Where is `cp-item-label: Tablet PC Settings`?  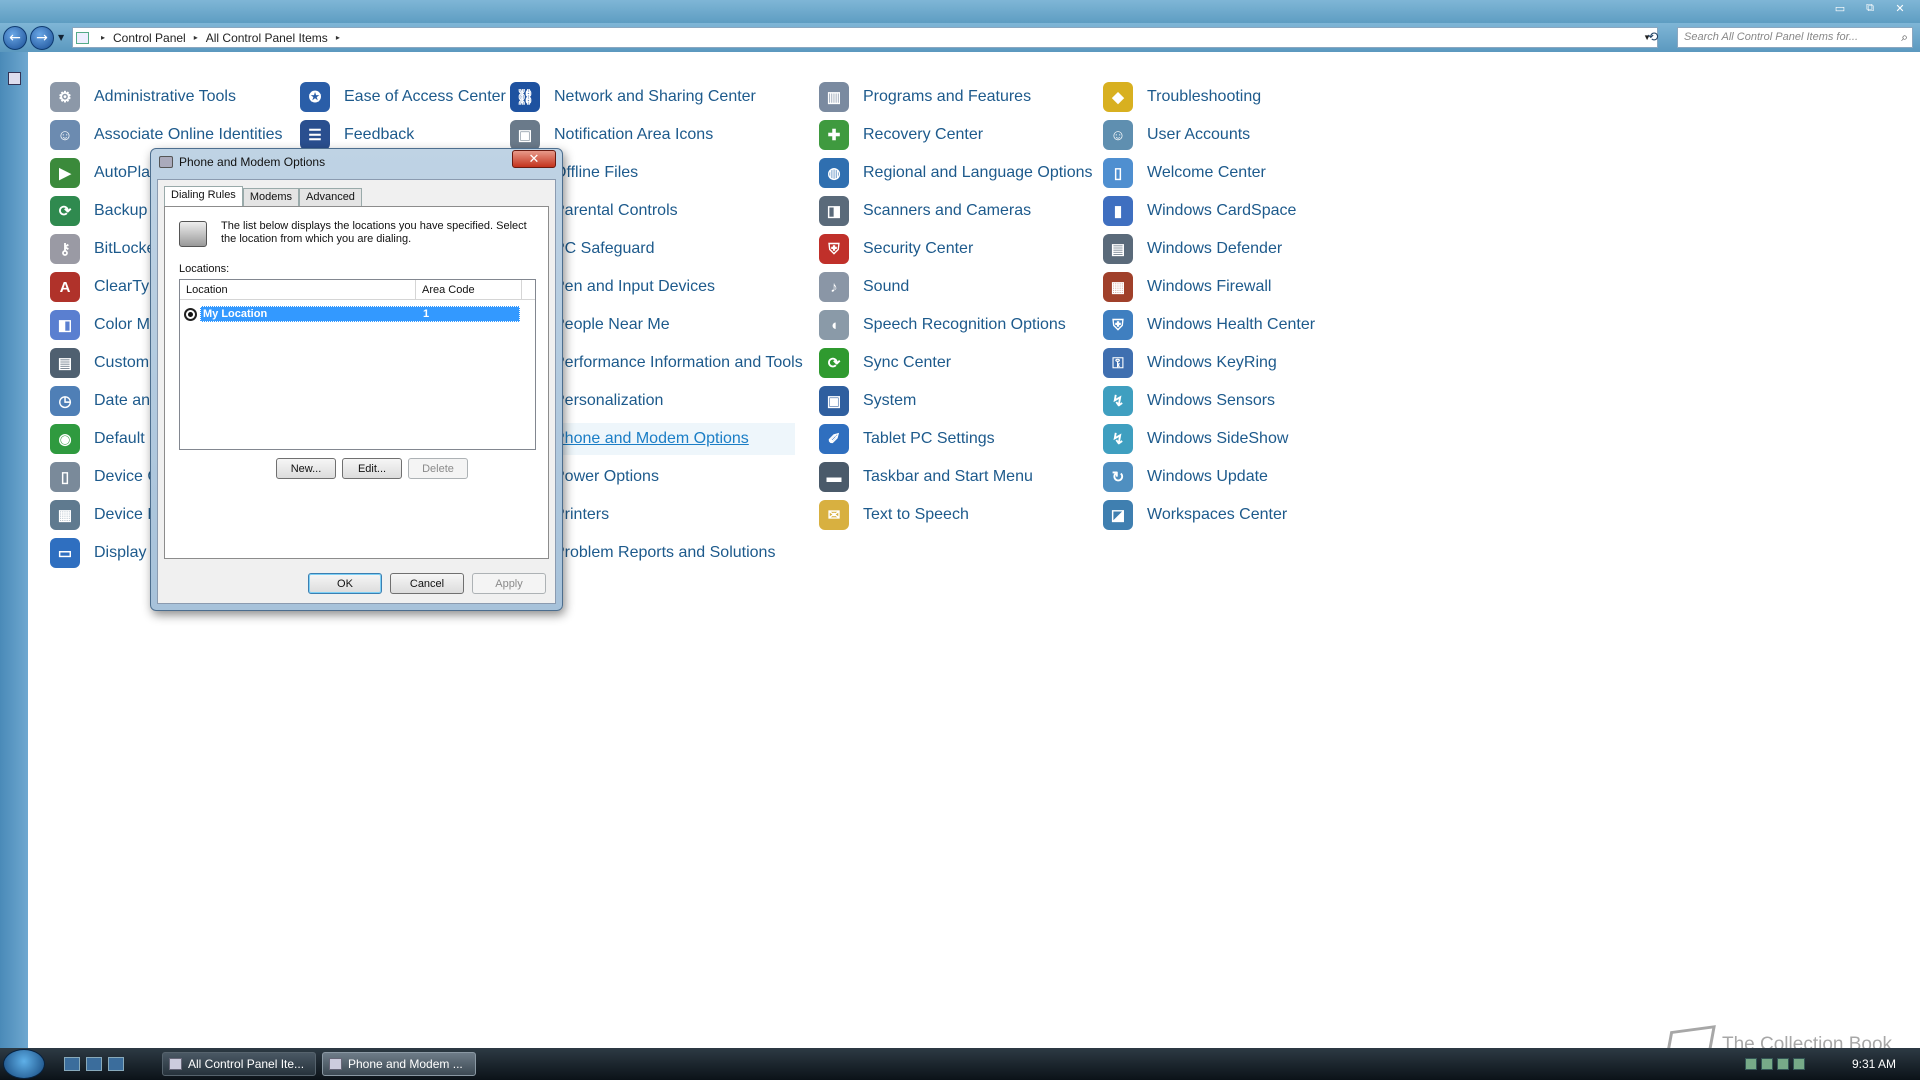
cp-item-label: Tablet PC Settings is located at coordinates (929, 438).